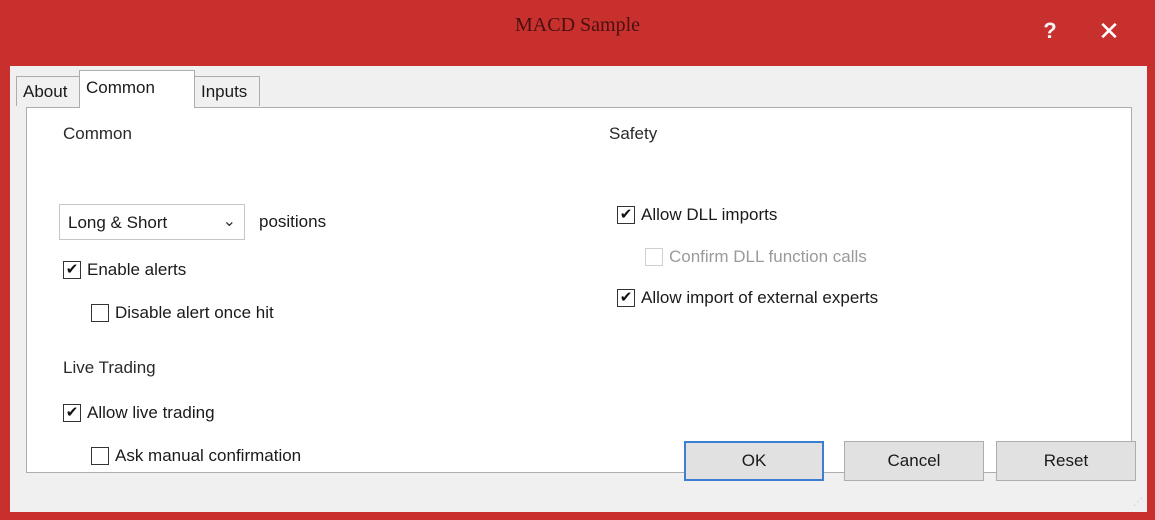  I want to click on tab-inputs: Inputs, so click(227, 91).